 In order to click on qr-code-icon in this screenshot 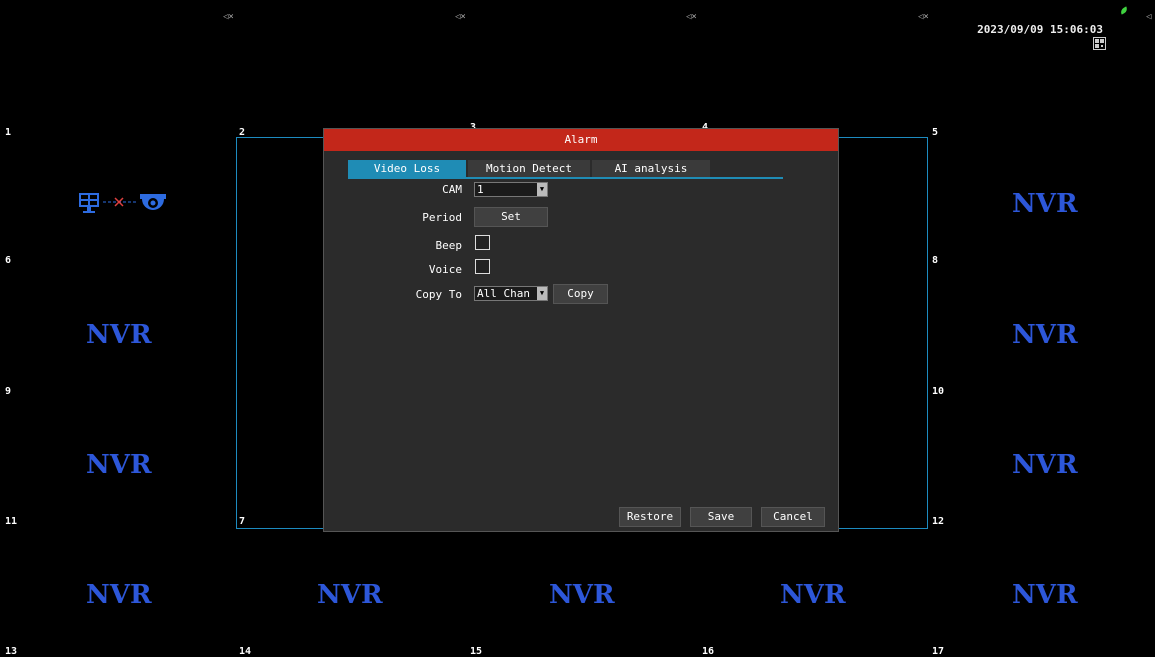, I will do `click(1099, 43)`.